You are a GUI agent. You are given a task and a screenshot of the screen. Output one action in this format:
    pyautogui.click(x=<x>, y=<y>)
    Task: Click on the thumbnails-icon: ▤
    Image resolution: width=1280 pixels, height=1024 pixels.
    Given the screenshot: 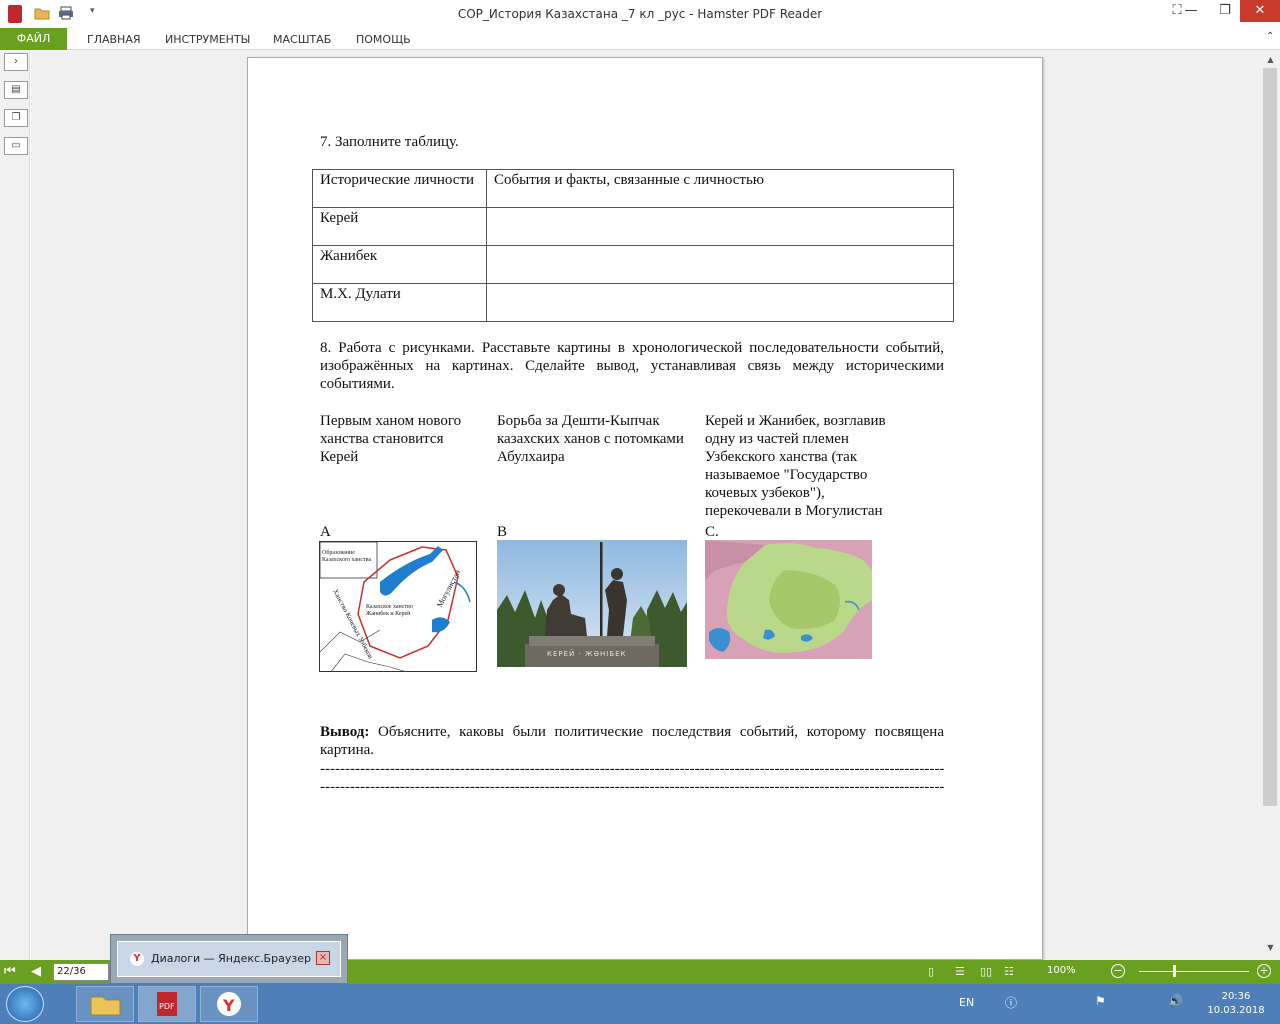 What is the action you would take?
    pyautogui.click(x=16, y=90)
    